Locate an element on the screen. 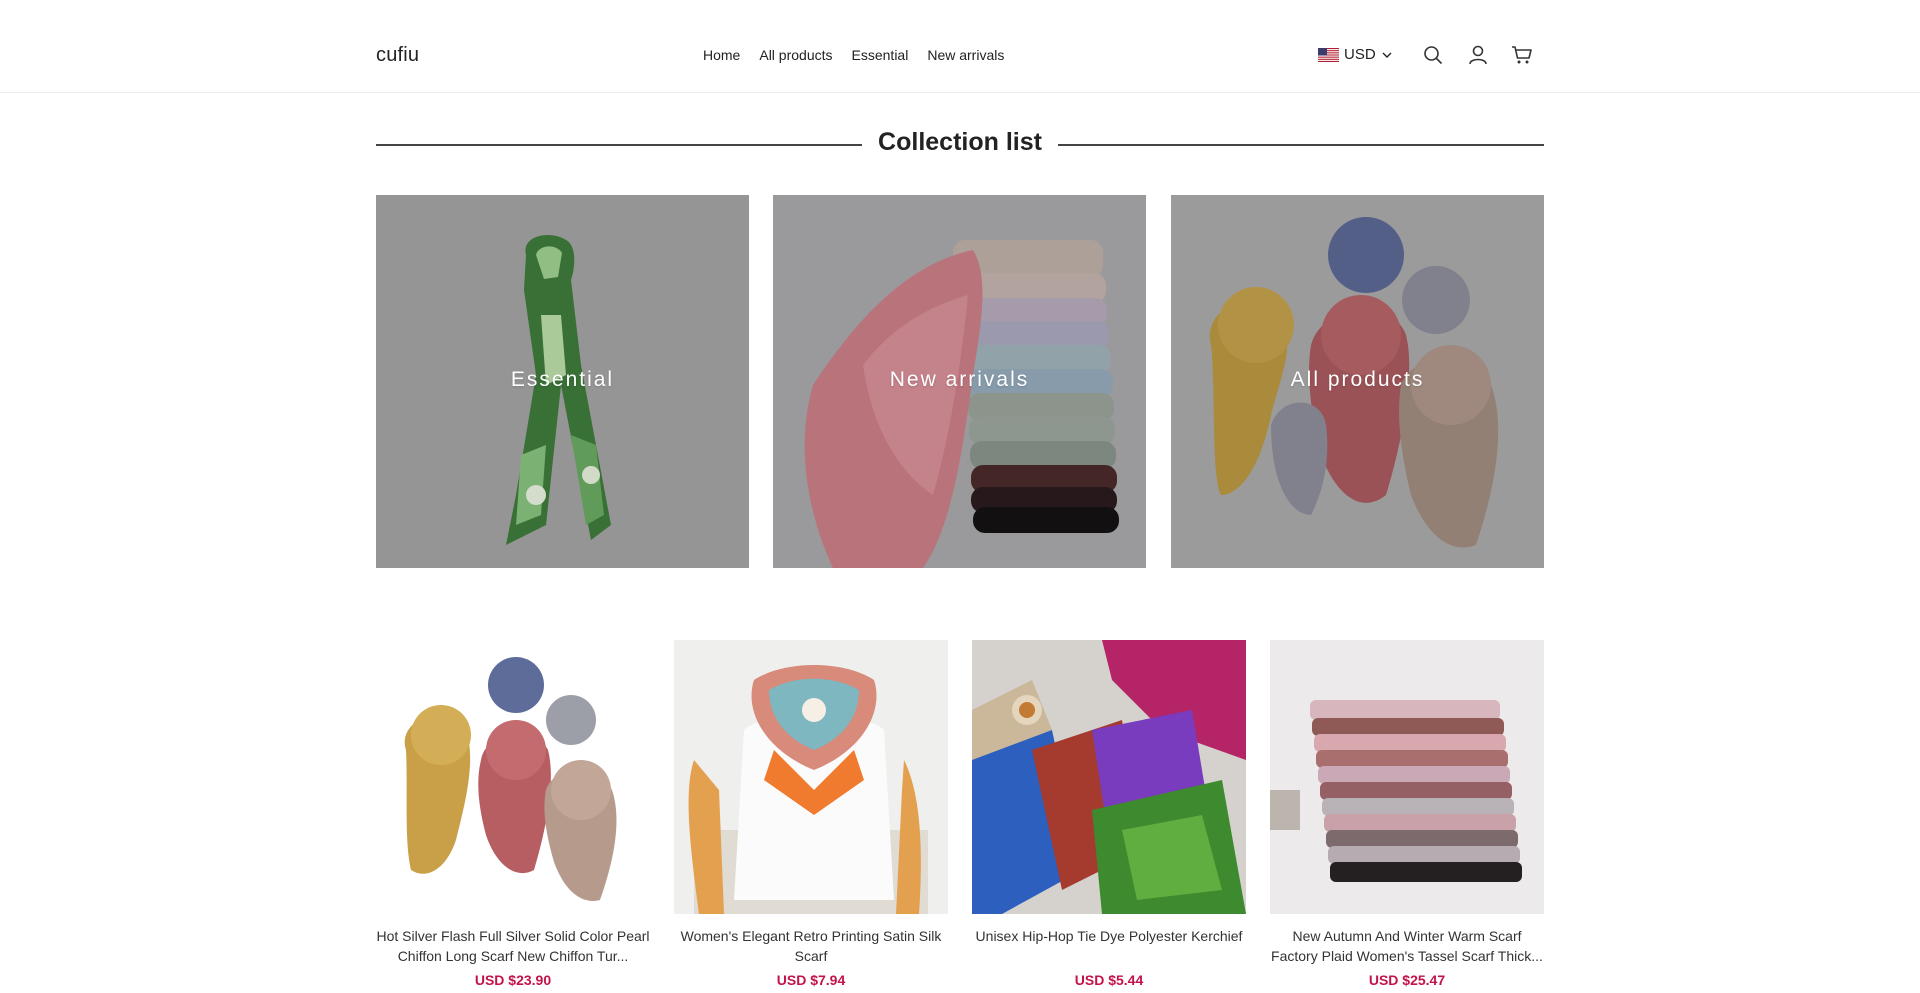 This screenshot has height=993, width=1920. collection-card-all-products: All products is located at coordinates (1357, 381).